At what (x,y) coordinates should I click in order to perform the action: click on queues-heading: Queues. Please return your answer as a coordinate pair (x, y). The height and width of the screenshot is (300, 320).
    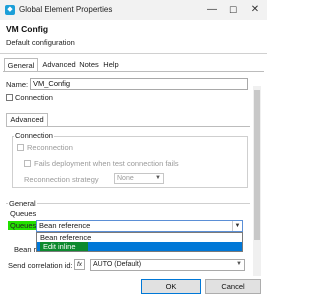
    Looking at the image, I should click on (23, 213).